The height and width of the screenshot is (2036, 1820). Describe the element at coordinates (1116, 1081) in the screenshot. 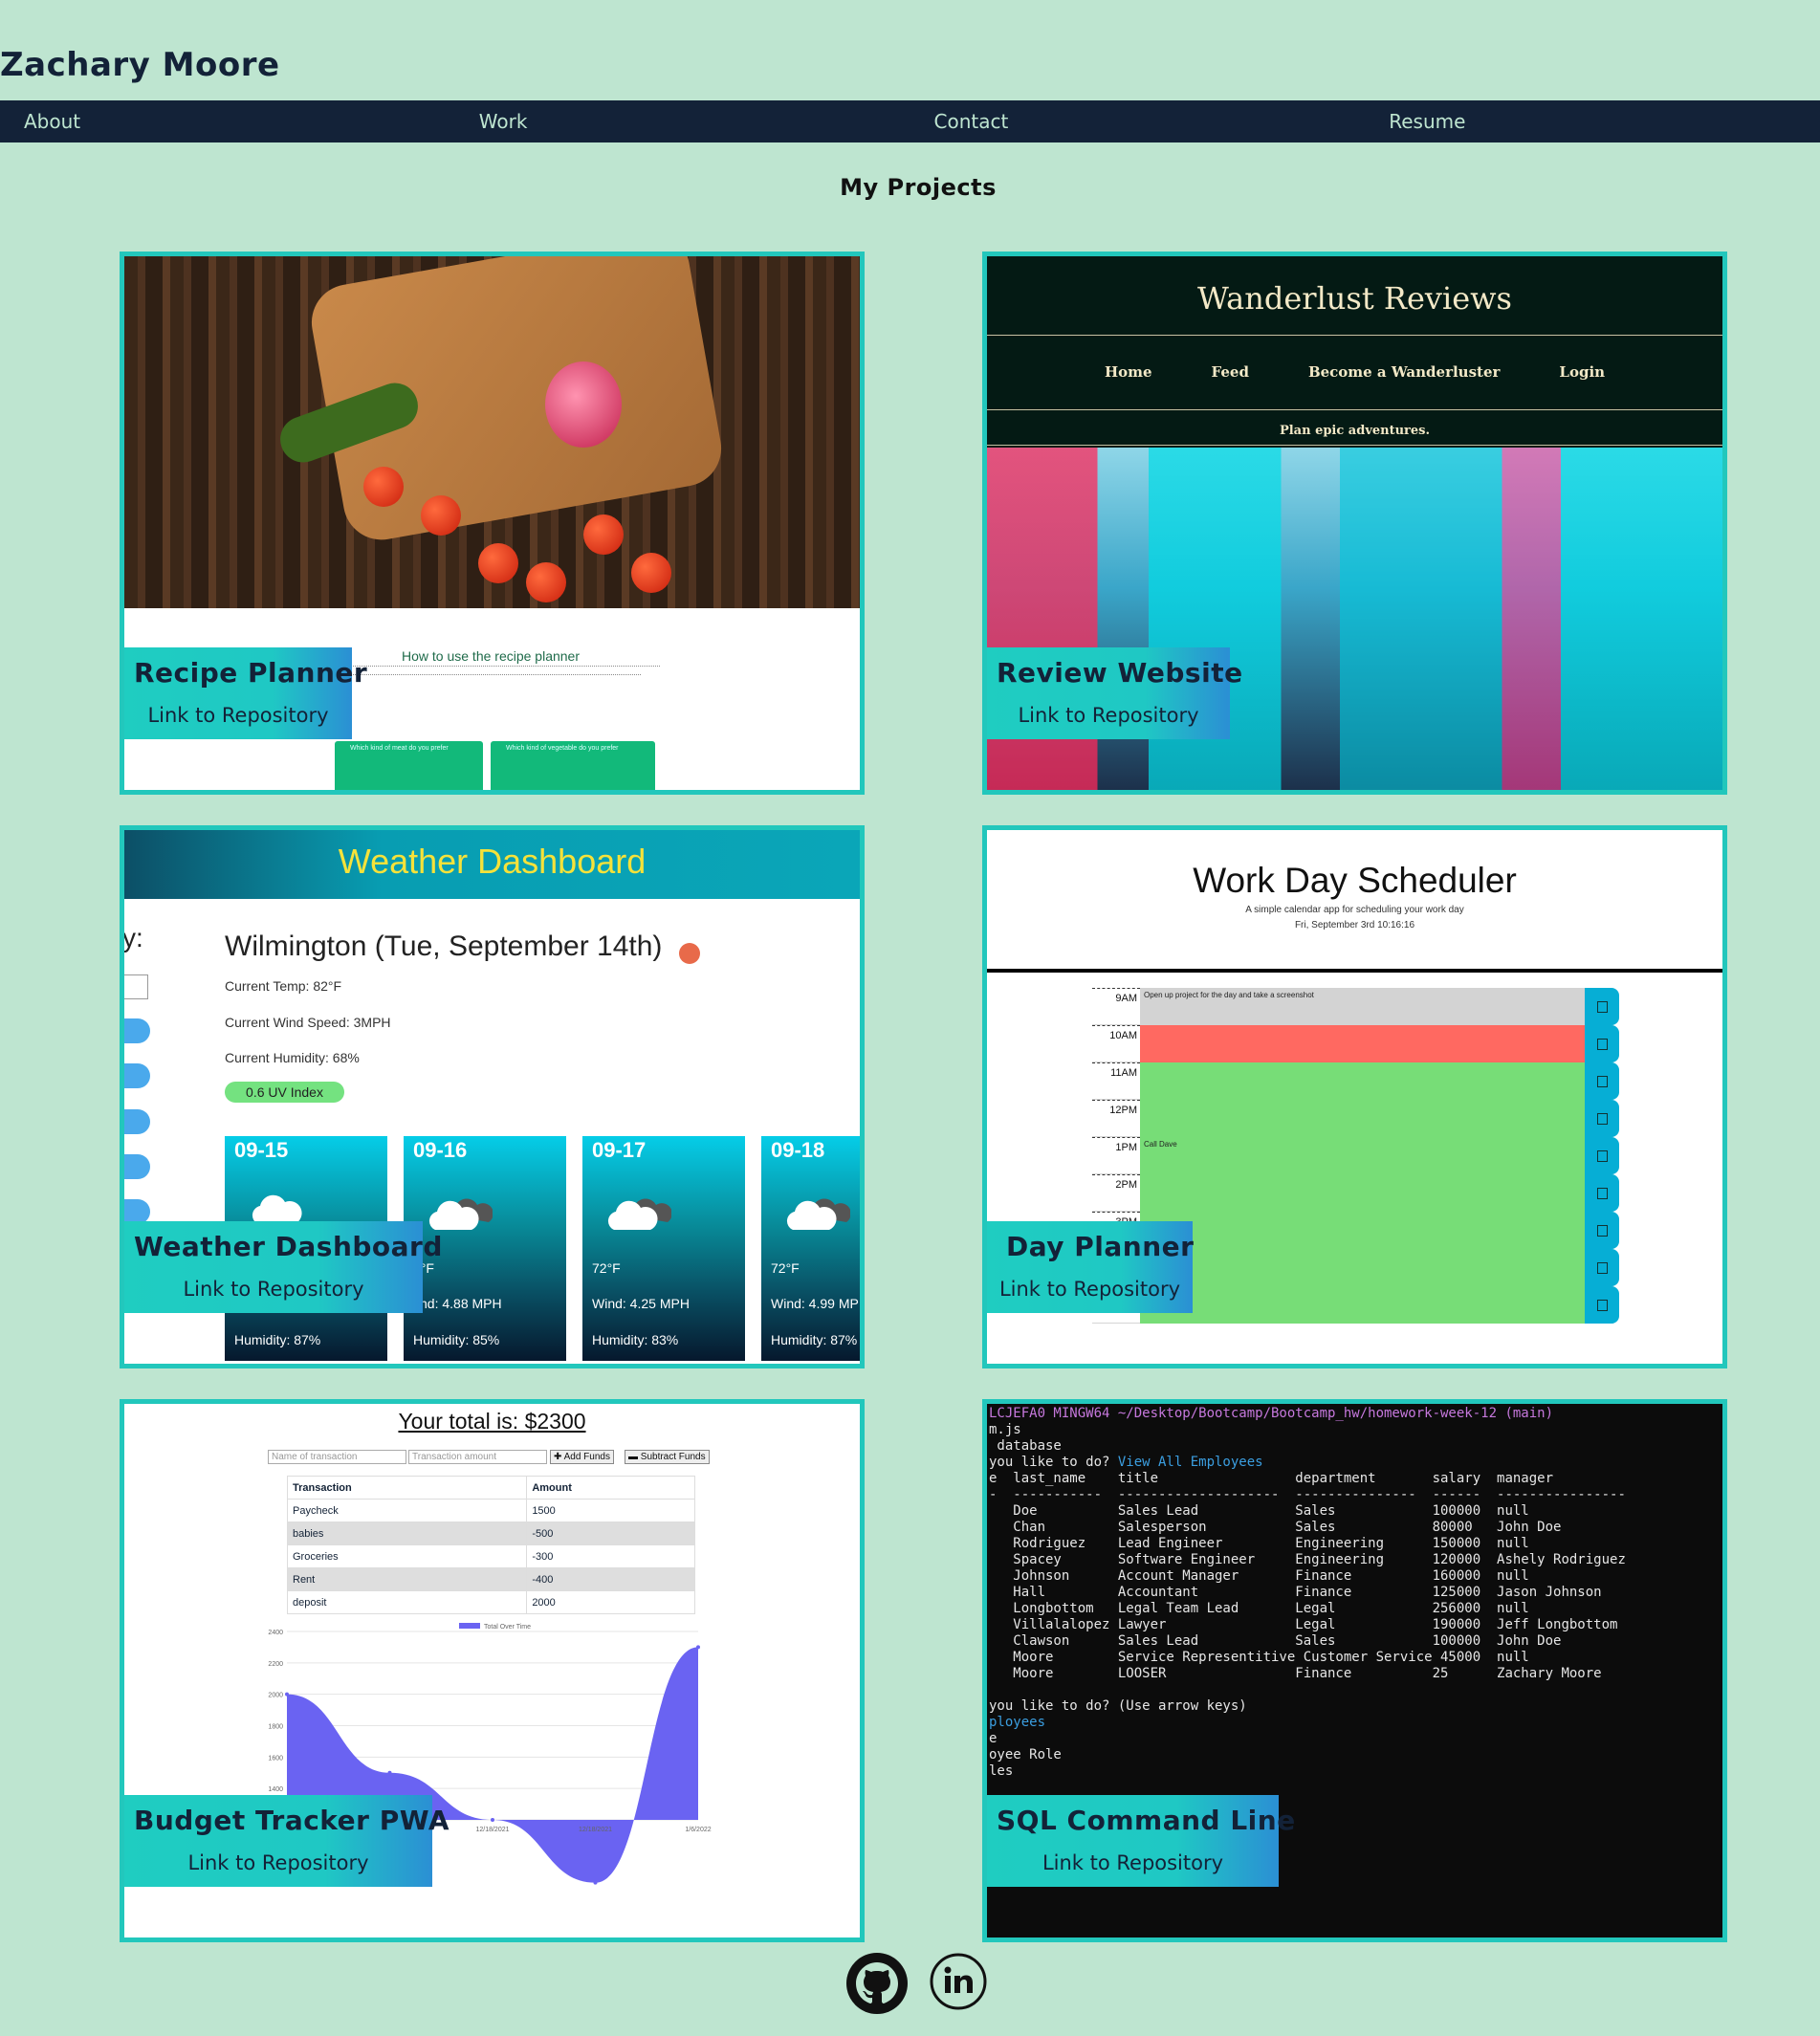

I see `hour-label: 11AM` at that location.